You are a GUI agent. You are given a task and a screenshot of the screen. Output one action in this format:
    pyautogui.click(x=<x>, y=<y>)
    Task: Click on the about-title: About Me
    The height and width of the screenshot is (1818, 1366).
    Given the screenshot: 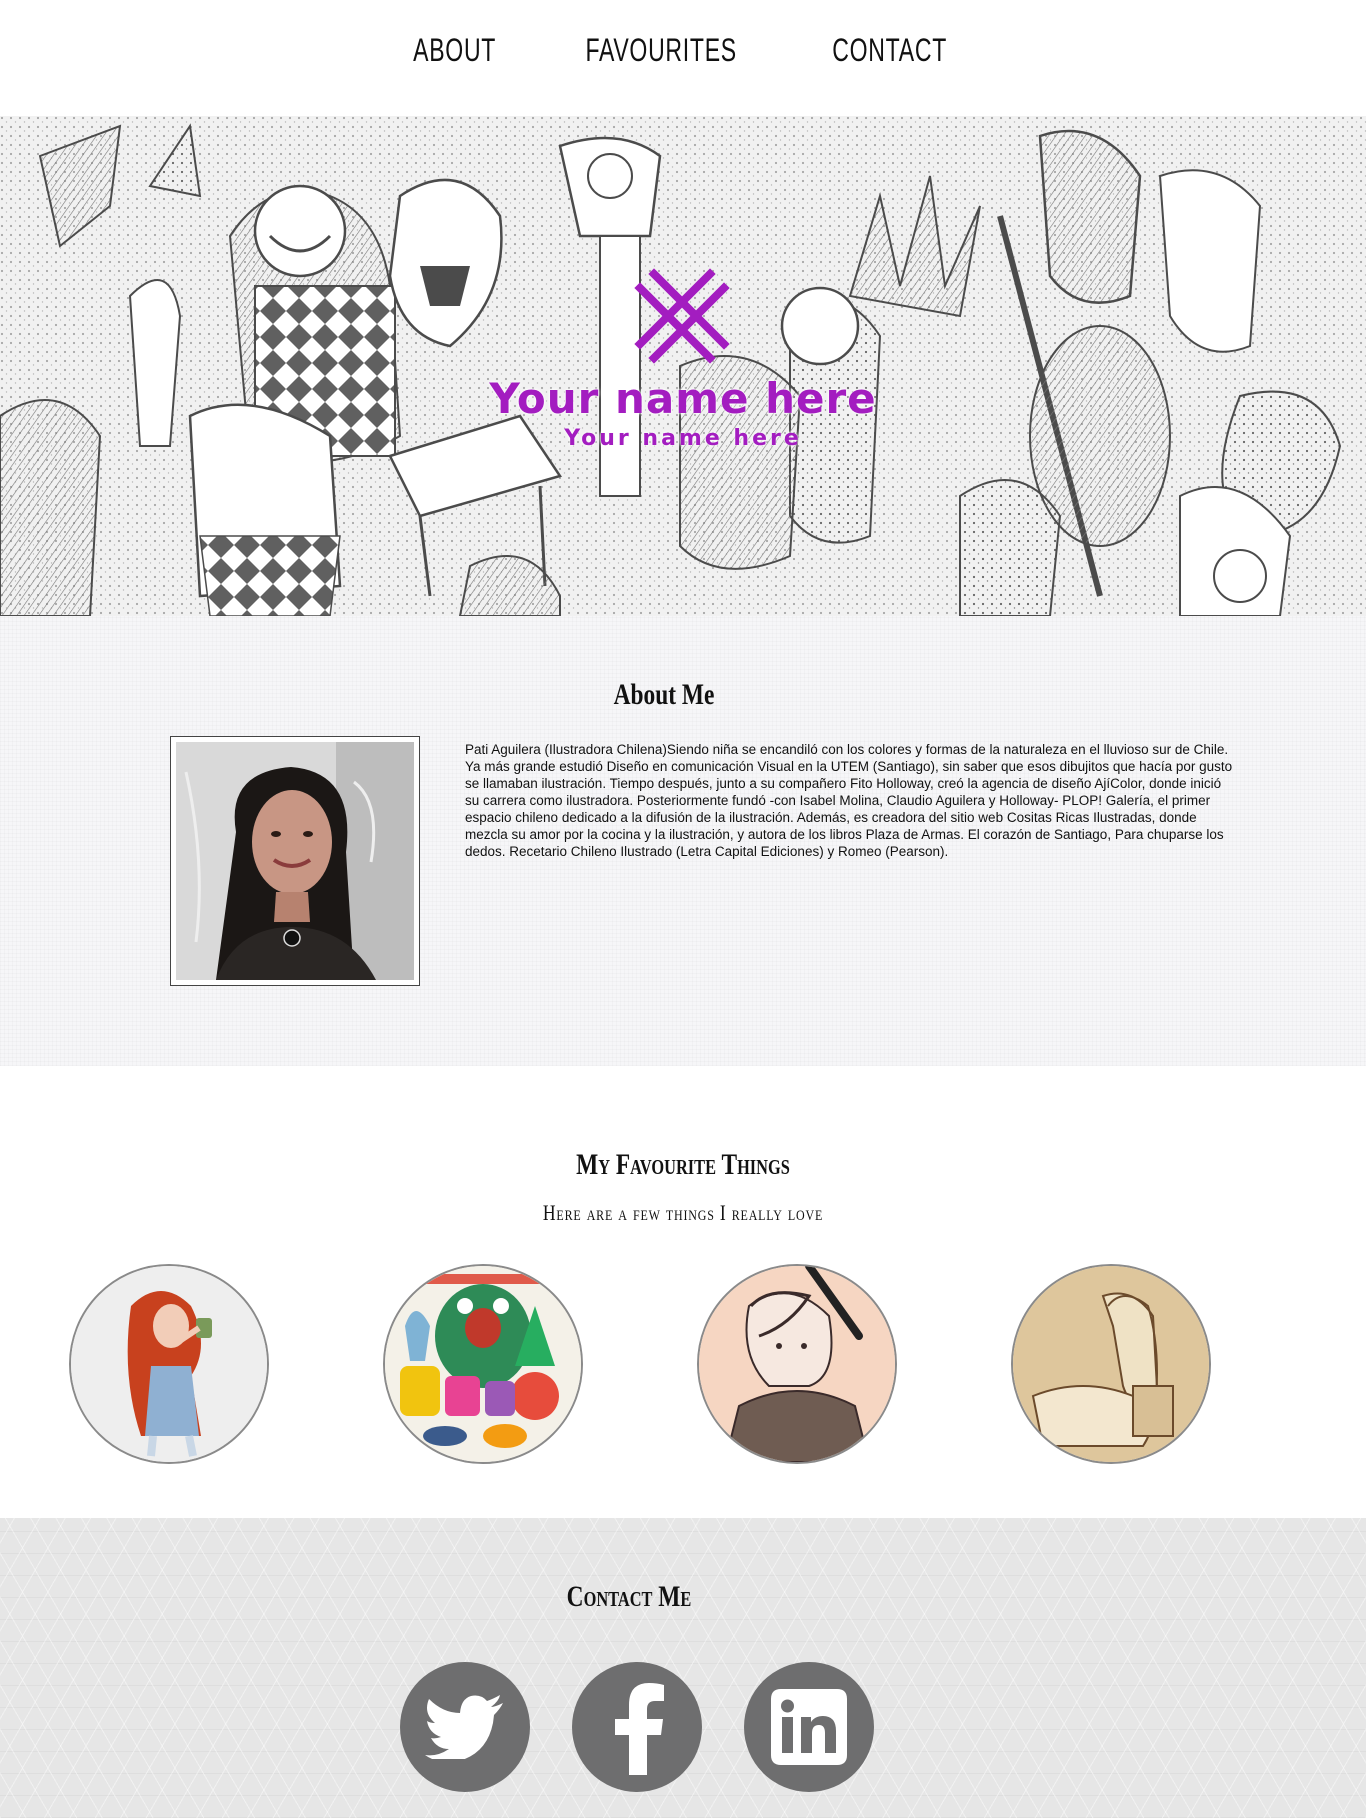 What is the action you would take?
    pyautogui.click(x=664, y=694)
    